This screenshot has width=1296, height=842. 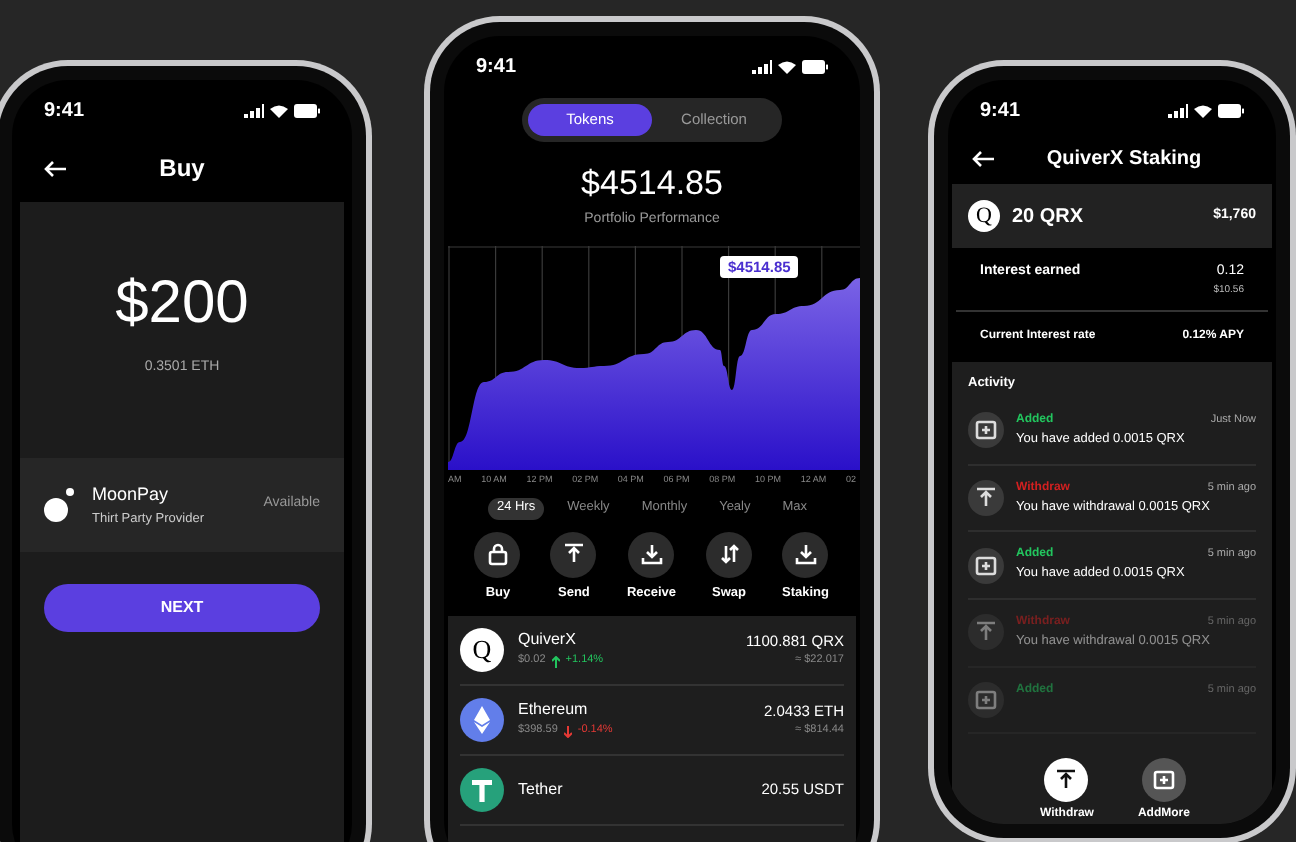 What do you see at coordinates (652, 184) in the screenshot?
I see `portfolio-total: $4514.85` at bounding box center [652, 184].